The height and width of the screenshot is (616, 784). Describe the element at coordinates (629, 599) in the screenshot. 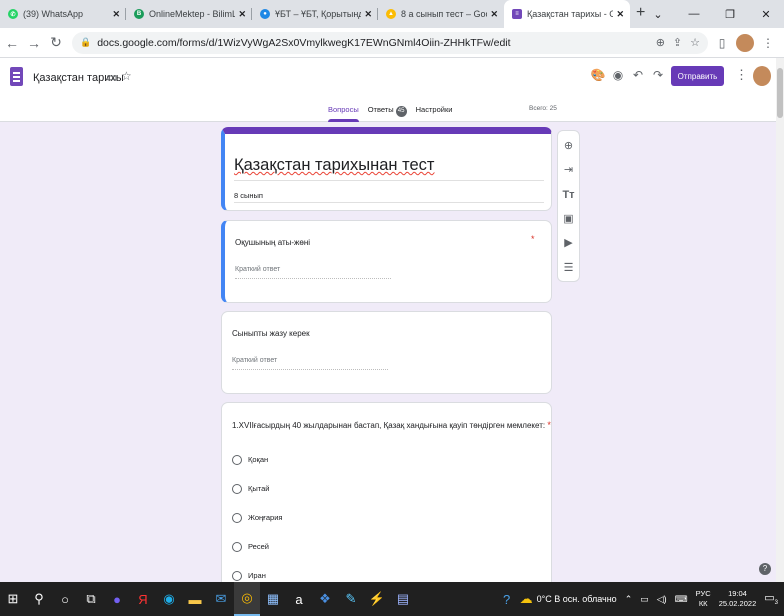

I see `tray-expand-icon: ⌃` at that location.